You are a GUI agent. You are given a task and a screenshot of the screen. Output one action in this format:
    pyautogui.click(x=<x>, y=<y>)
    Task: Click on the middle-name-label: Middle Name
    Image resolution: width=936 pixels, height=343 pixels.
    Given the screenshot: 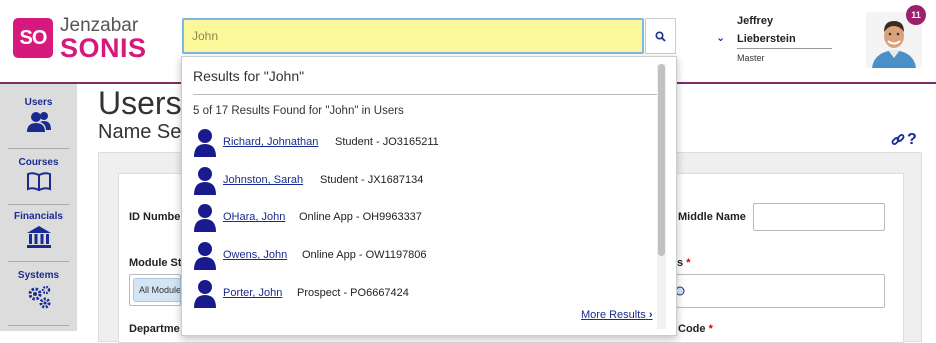 What is the action you would take?
    pyautogui.click(x=712, y=217)
    